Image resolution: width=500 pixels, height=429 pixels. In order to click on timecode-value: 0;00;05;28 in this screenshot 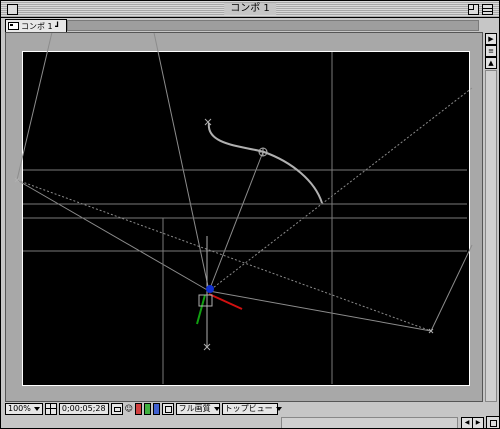, I will do `click(83, 408)`.